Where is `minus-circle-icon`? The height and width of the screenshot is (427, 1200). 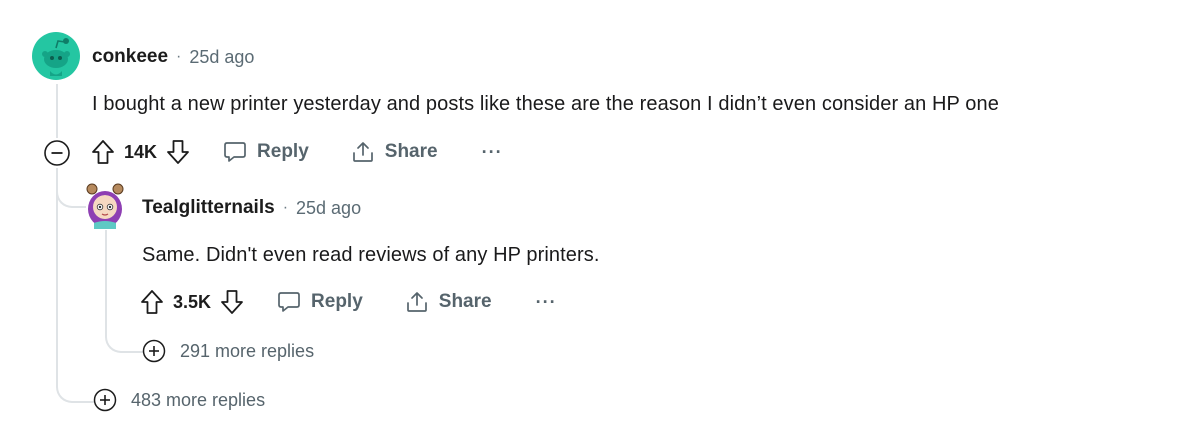 minus-circle-icon is located at coordinates (57, 153).